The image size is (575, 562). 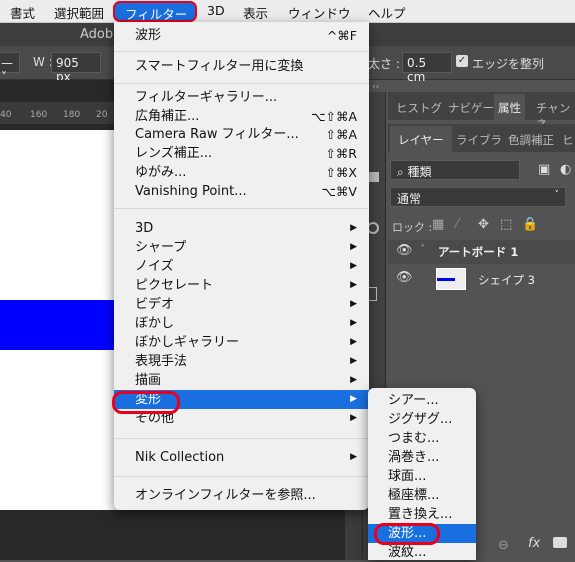 I want to click on fx-icon: fx, so click(x=534, y=543).